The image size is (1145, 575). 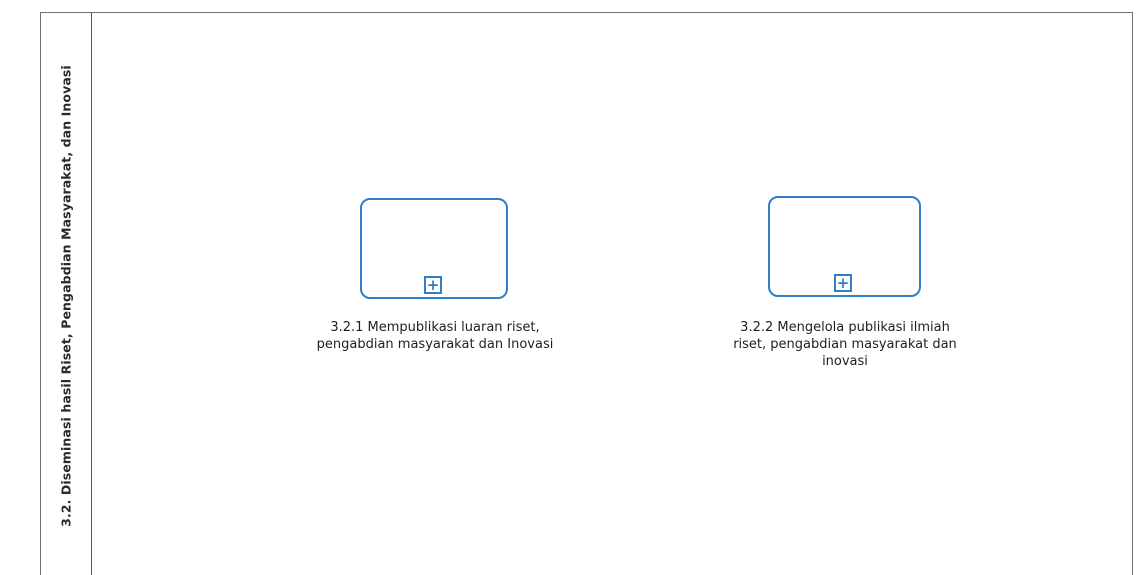 I want to click on task-label-line: pengabdian masyarakat dan Inovasi, so click(x=435, y=344).